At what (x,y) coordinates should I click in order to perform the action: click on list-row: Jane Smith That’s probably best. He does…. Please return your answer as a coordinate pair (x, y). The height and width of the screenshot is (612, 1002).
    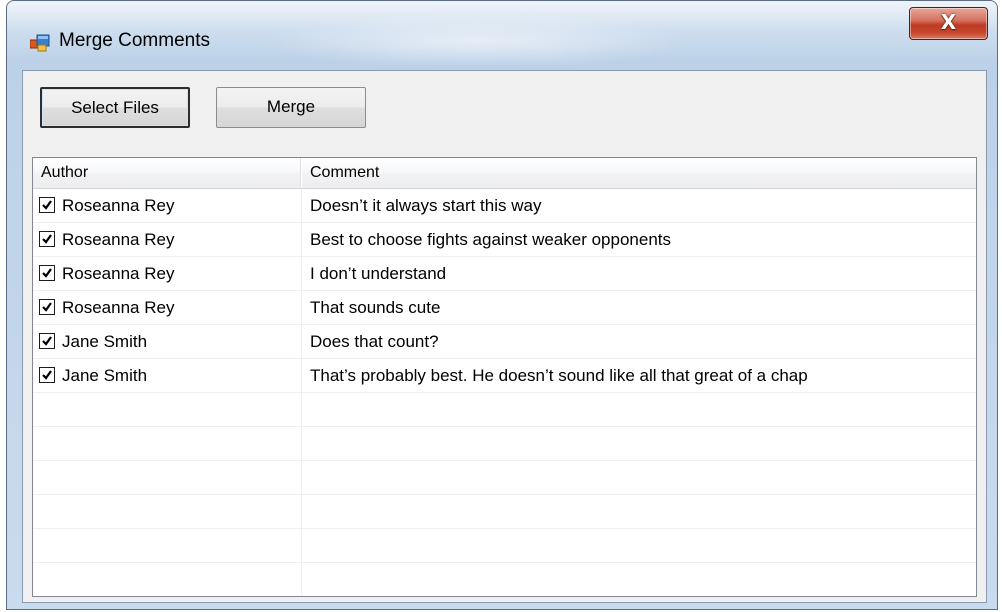
    Looking at the image, I should click on (504, 376).